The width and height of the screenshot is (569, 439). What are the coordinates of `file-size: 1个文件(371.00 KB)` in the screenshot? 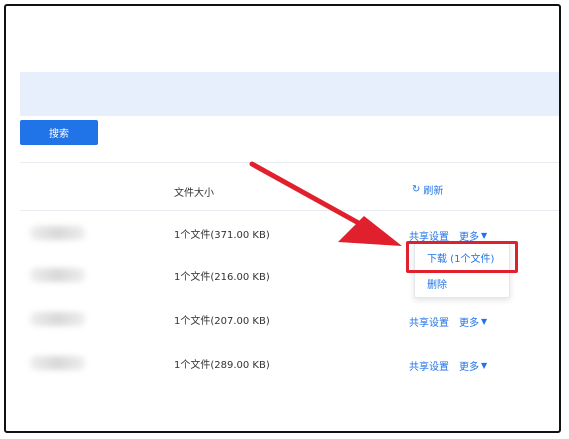 It's located at (222, 235).